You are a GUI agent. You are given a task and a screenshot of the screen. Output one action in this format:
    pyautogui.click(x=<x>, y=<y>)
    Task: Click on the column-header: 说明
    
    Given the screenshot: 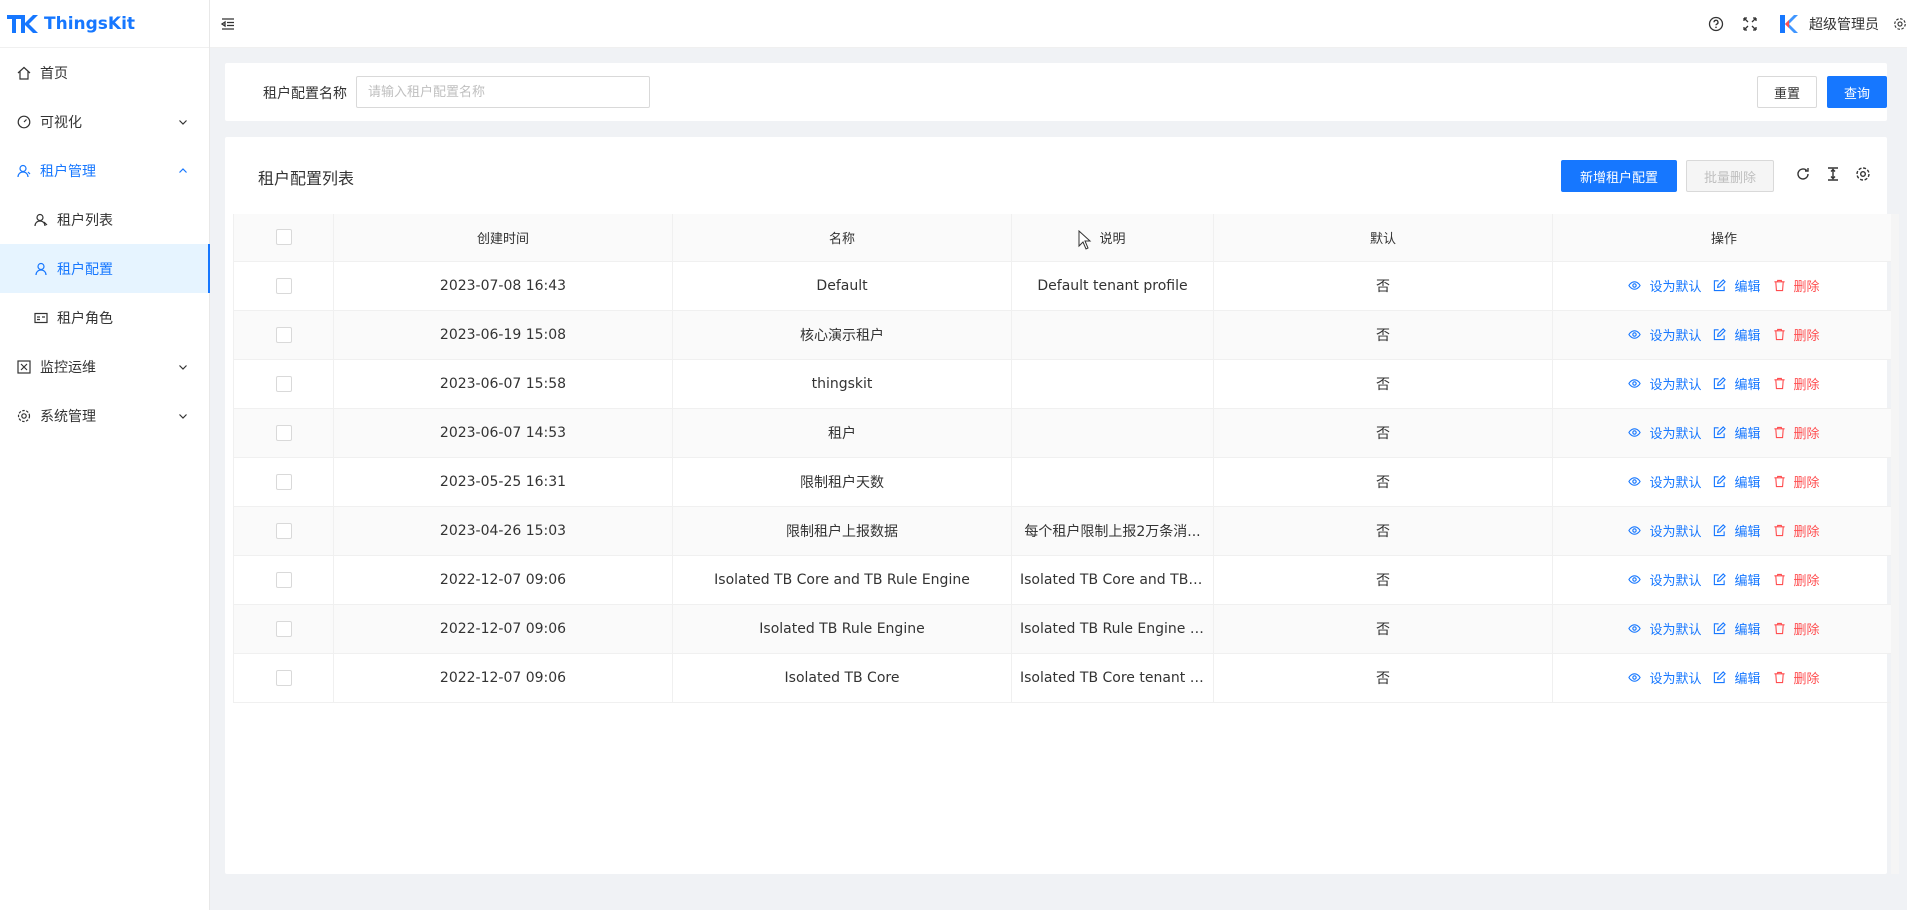 What is the action you would take?
    pyautogui.click(x=1112, y=238)
    